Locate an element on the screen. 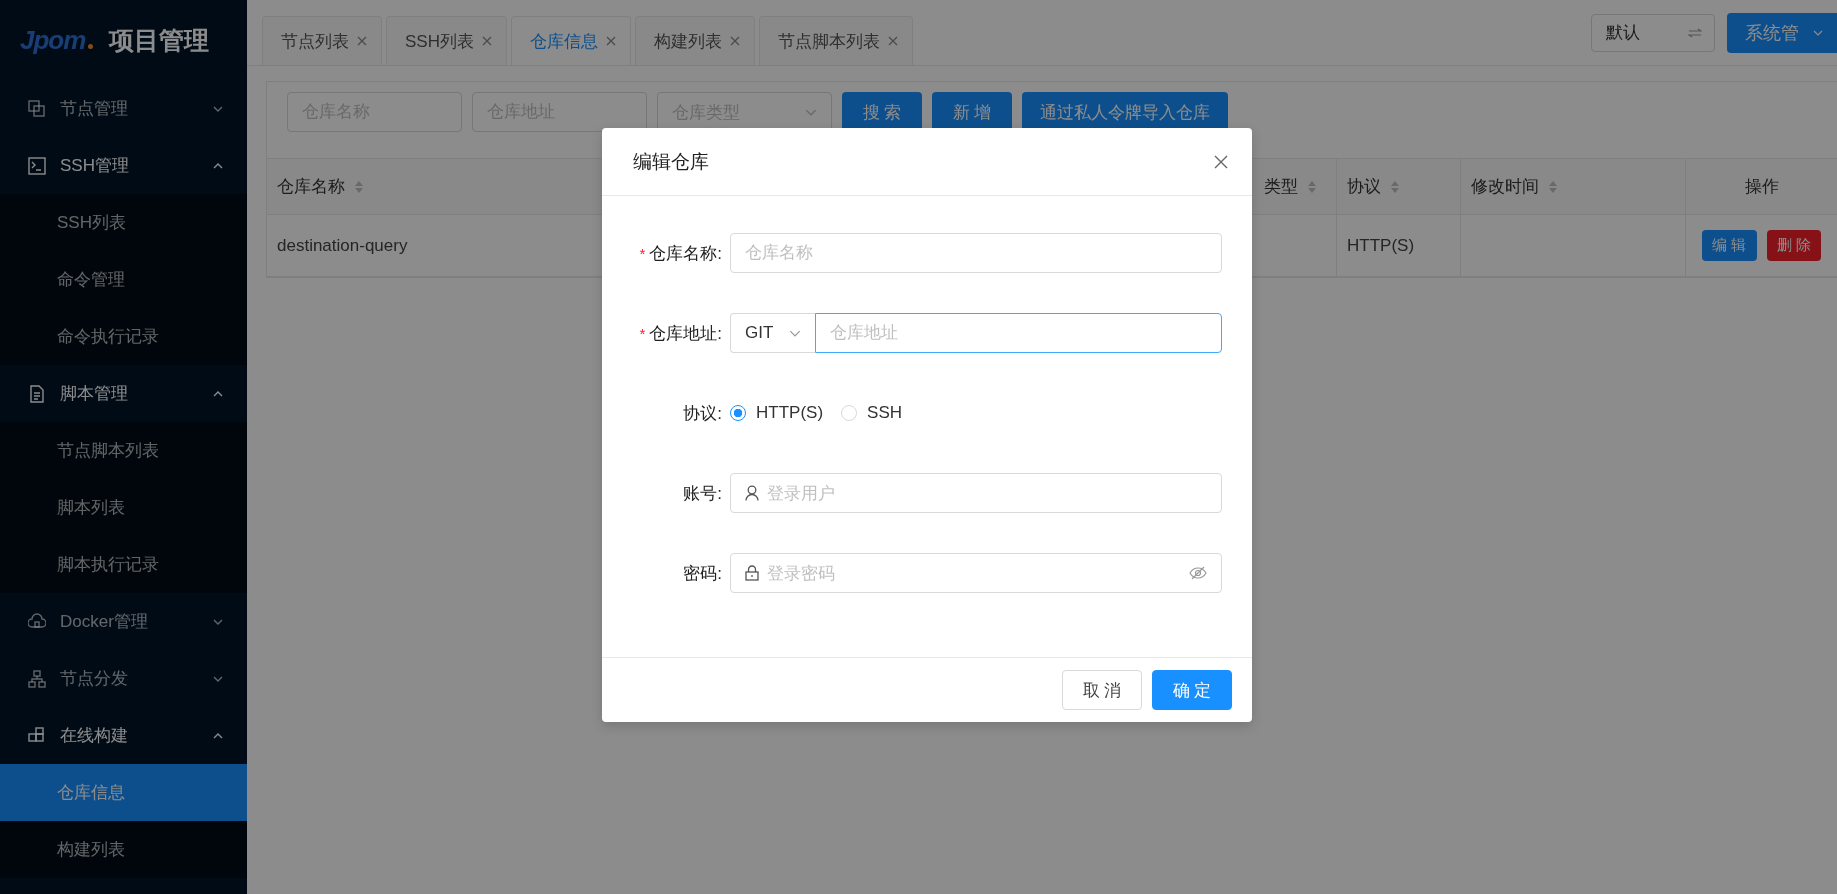 Image resolution: width=1837 pixels, height=894 pixels. table-cell: HTTP(S) is located at coordinates (1399, 245).